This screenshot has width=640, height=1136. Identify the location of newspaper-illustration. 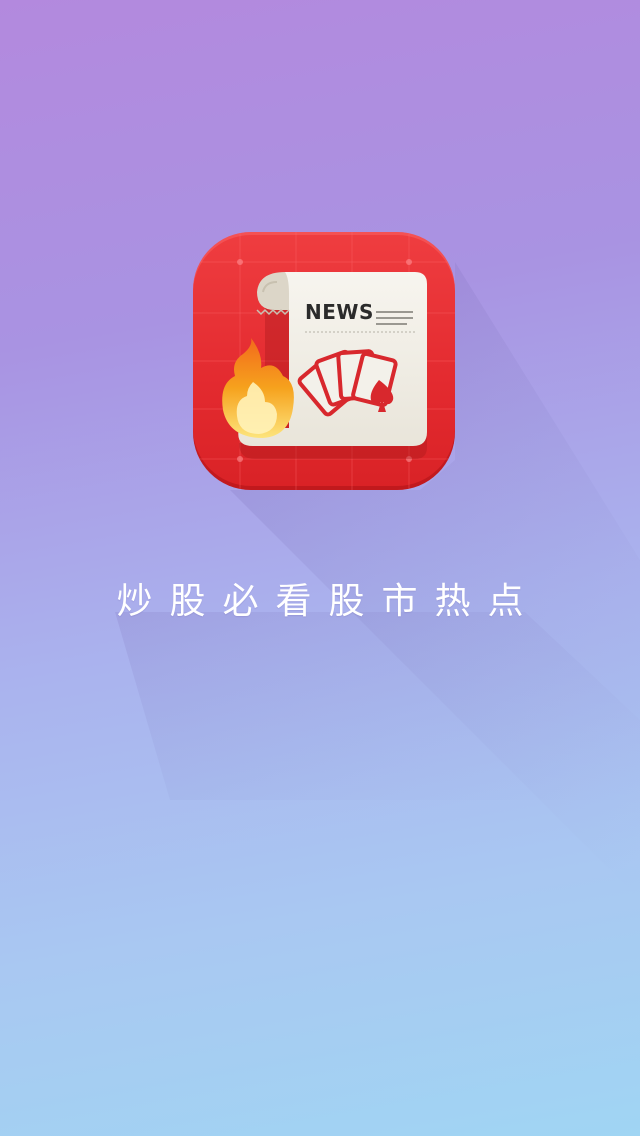
(324, 365).